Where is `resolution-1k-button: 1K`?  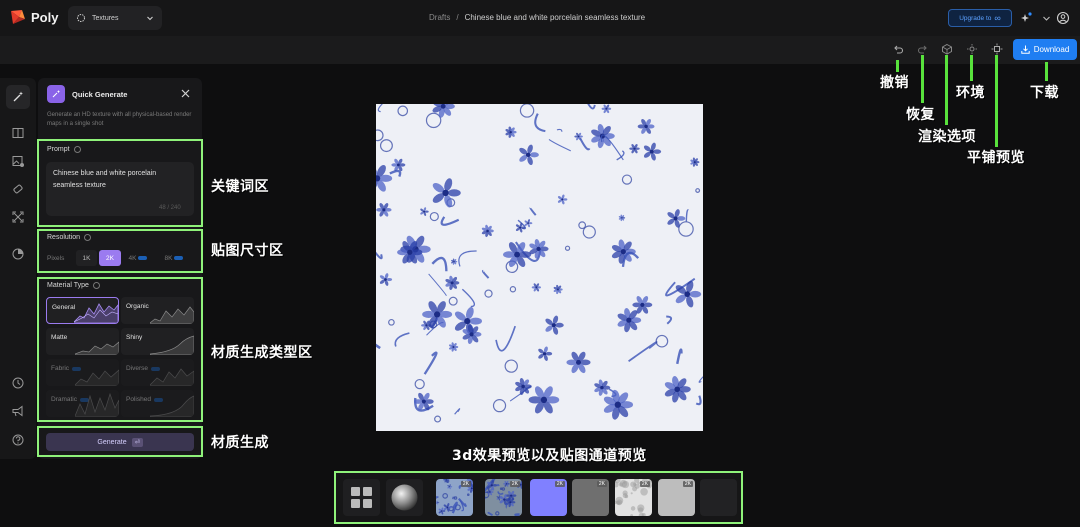
resolution-1k-button: 1K is located at coordinates (86, 258).